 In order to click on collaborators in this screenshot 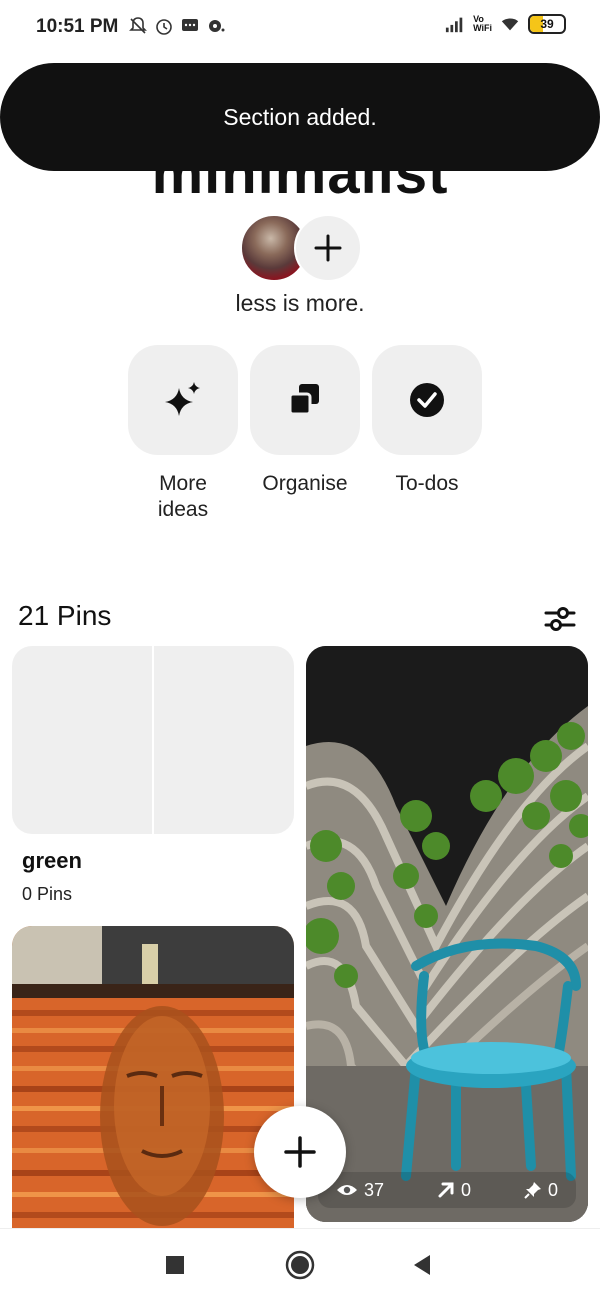, I will do `click(301, 248)`.